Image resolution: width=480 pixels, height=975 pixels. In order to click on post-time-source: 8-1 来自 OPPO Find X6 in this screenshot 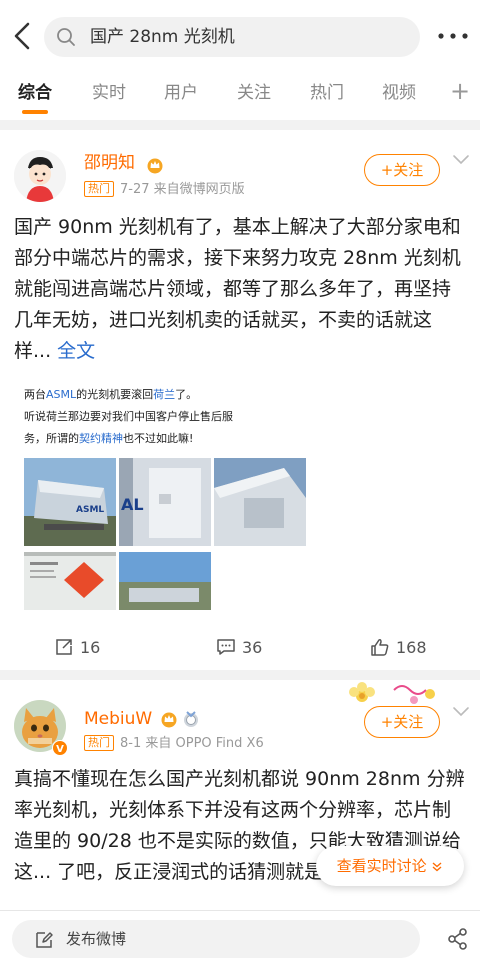, I will do `click(192, 743)`.